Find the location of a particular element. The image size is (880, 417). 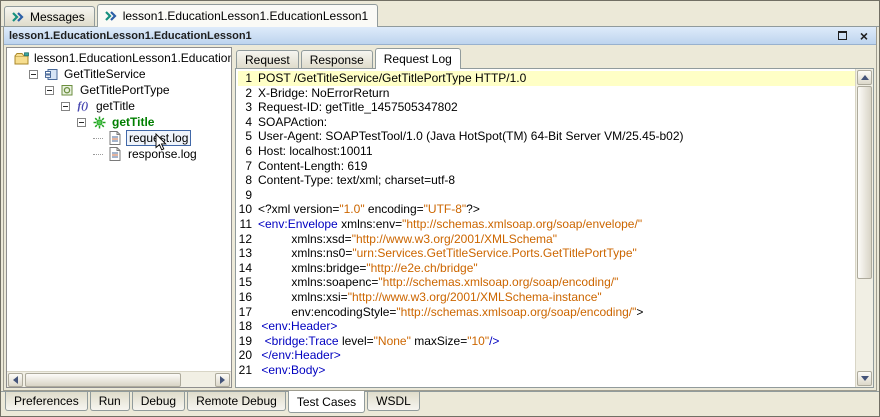

close-button: × is located at coordinates (864, 36).